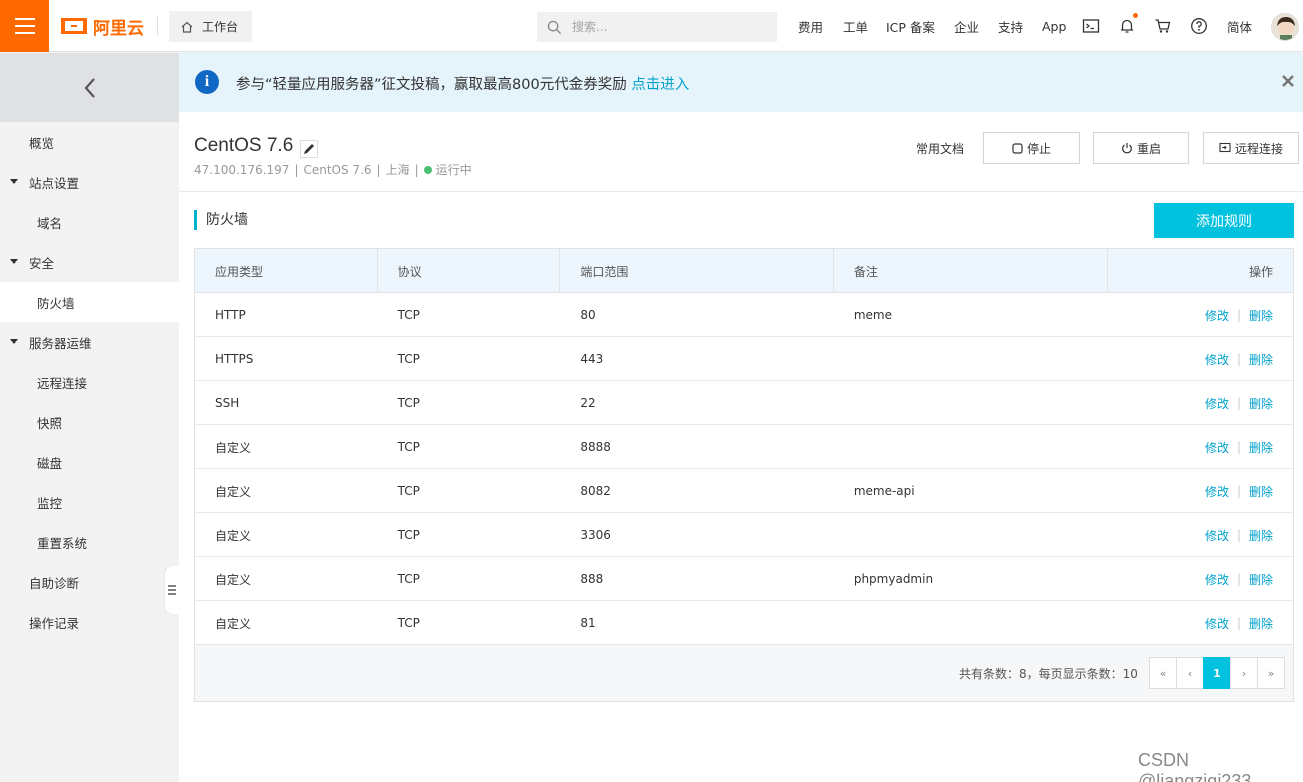  I want to click on banner-link: 点击进入, so click(660, 85).